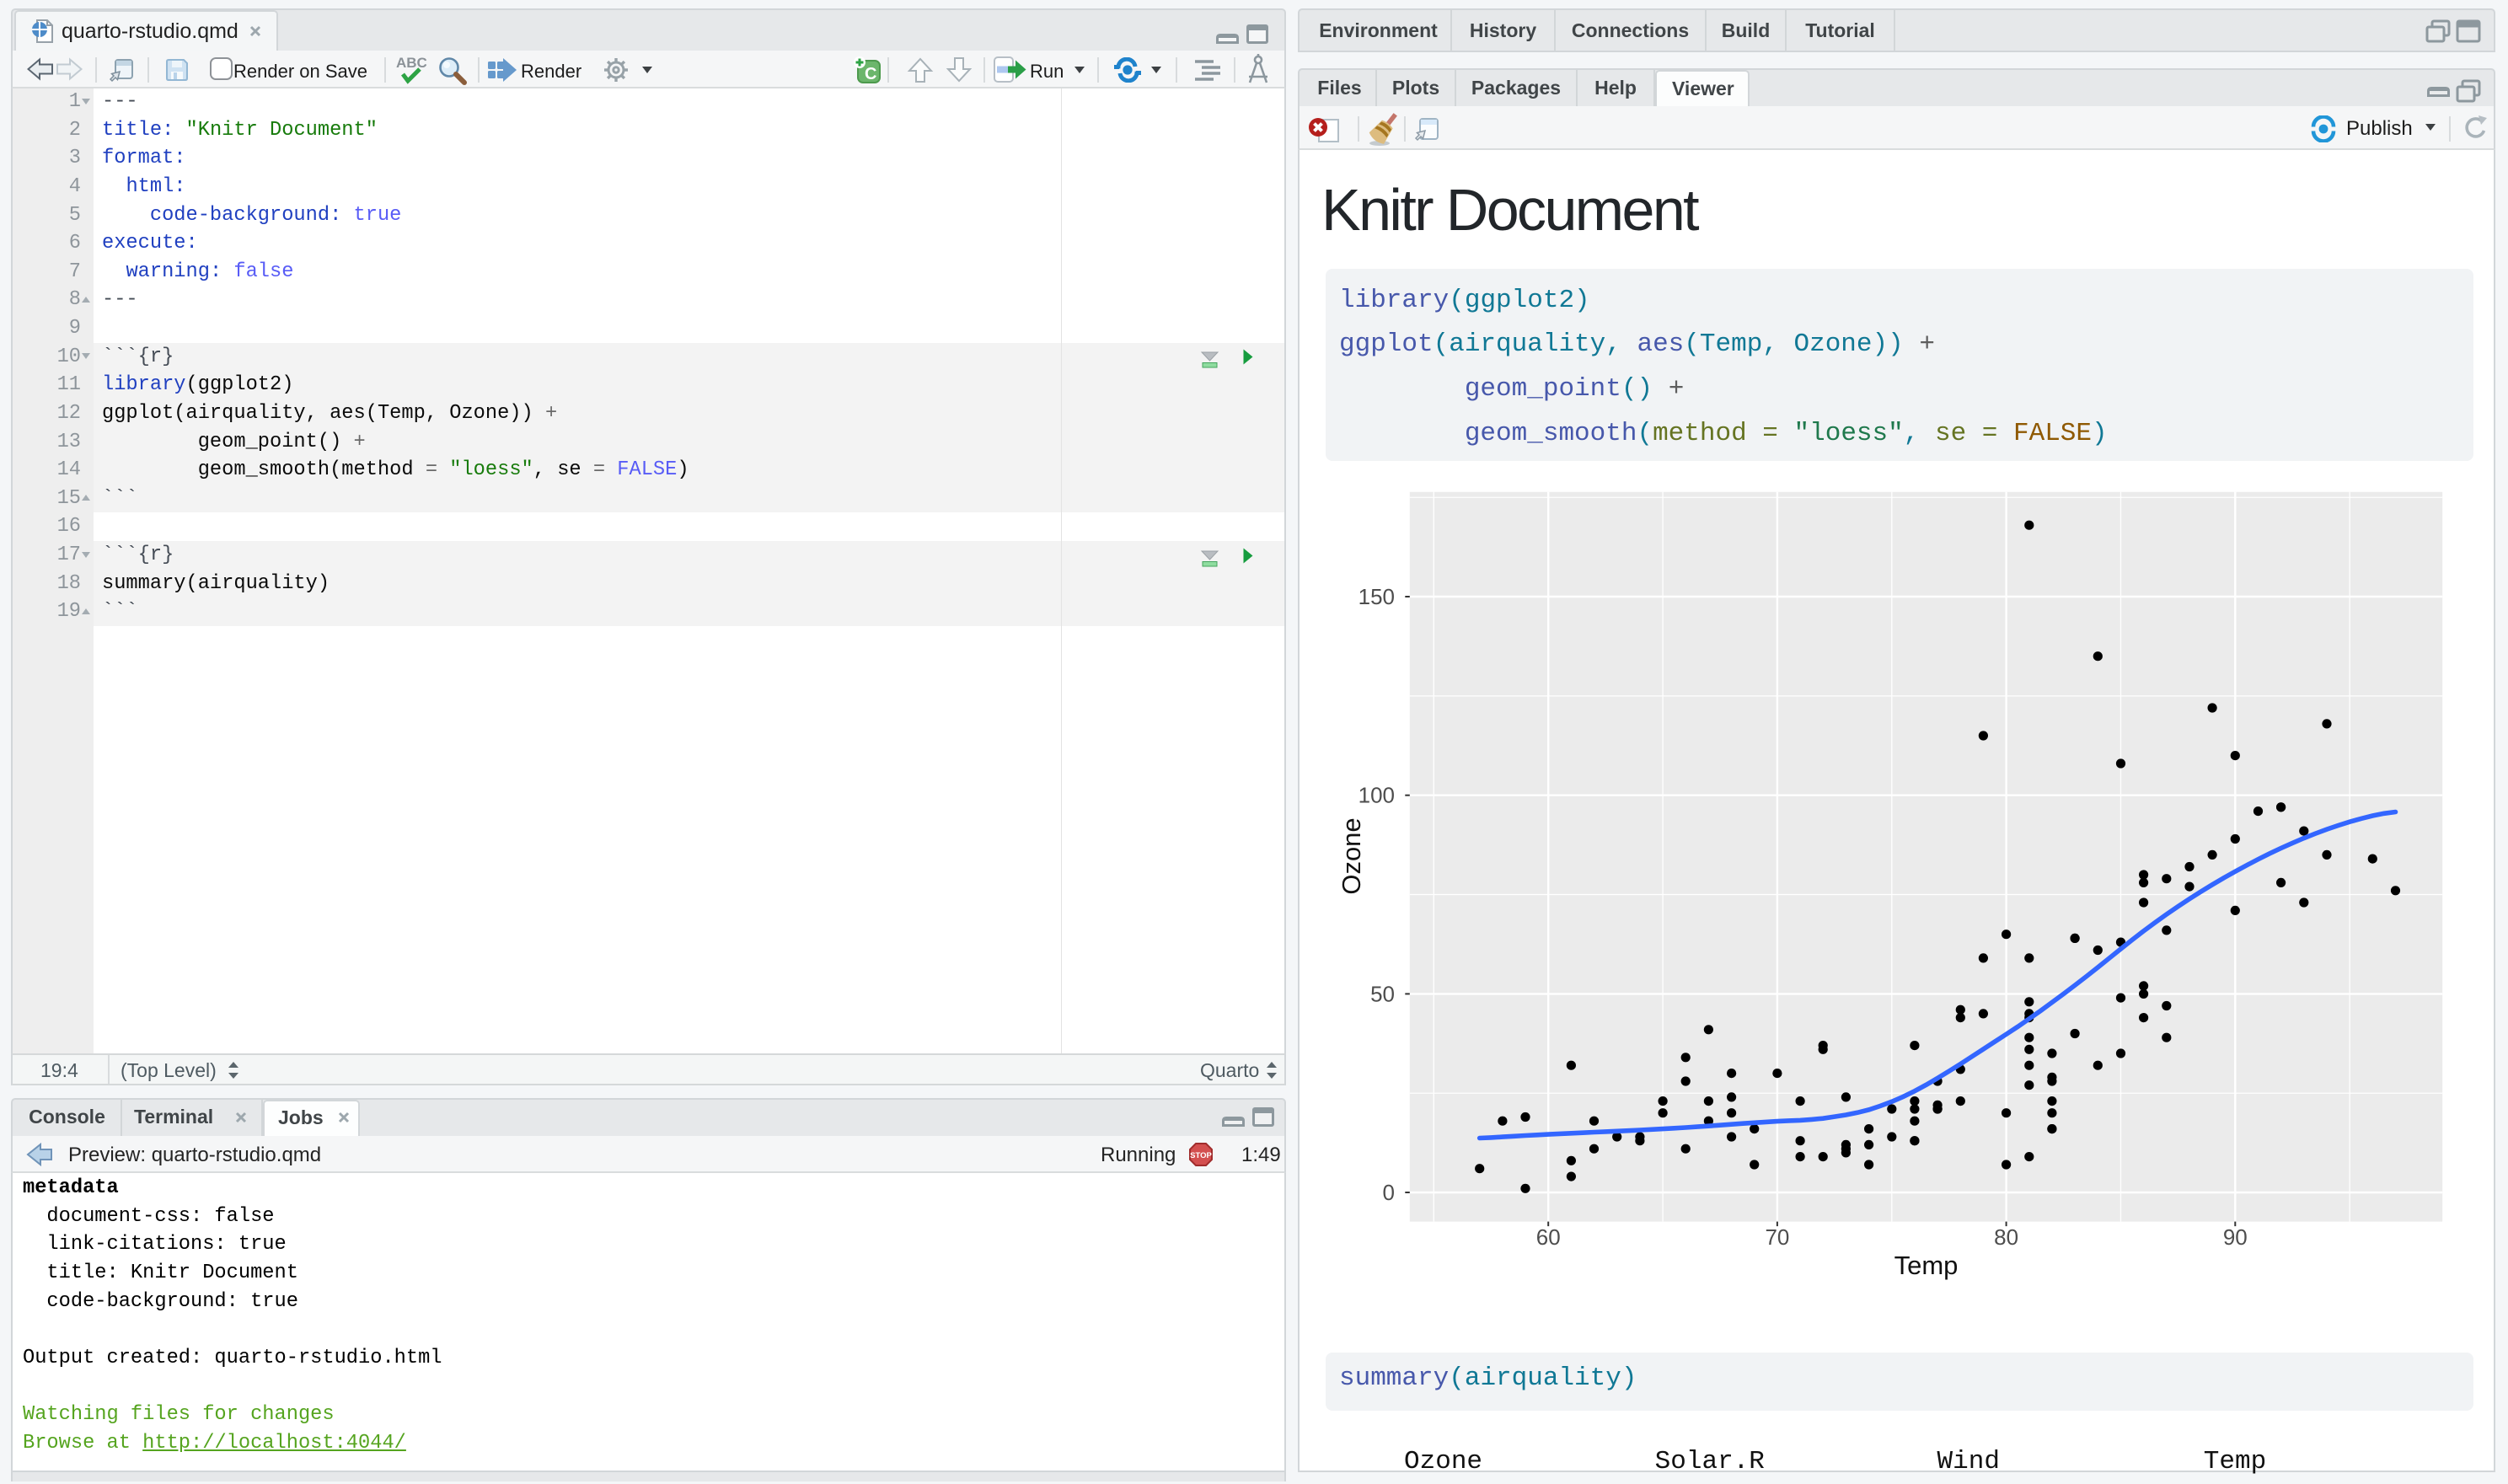 This screenshot has height=1484, width=2508. I want to click on svg-text: 100, so click(1376, 795).